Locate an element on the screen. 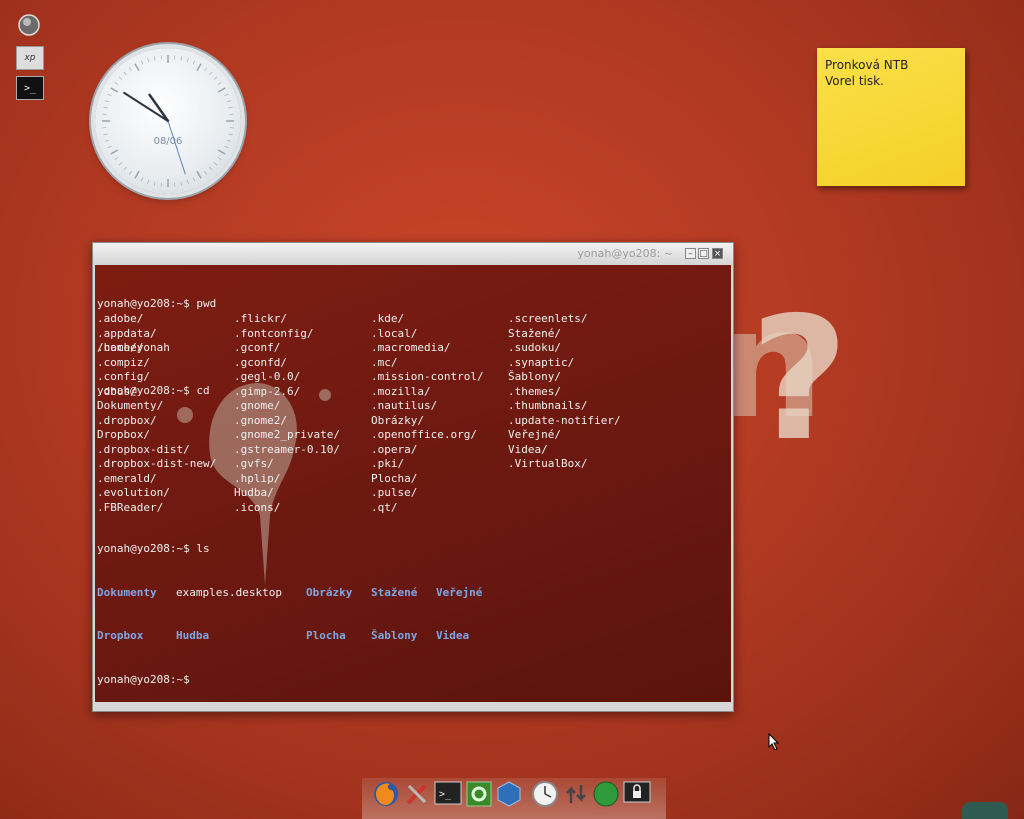  terminal-launcher-icon: >_ is located at coordinates (30, 88).